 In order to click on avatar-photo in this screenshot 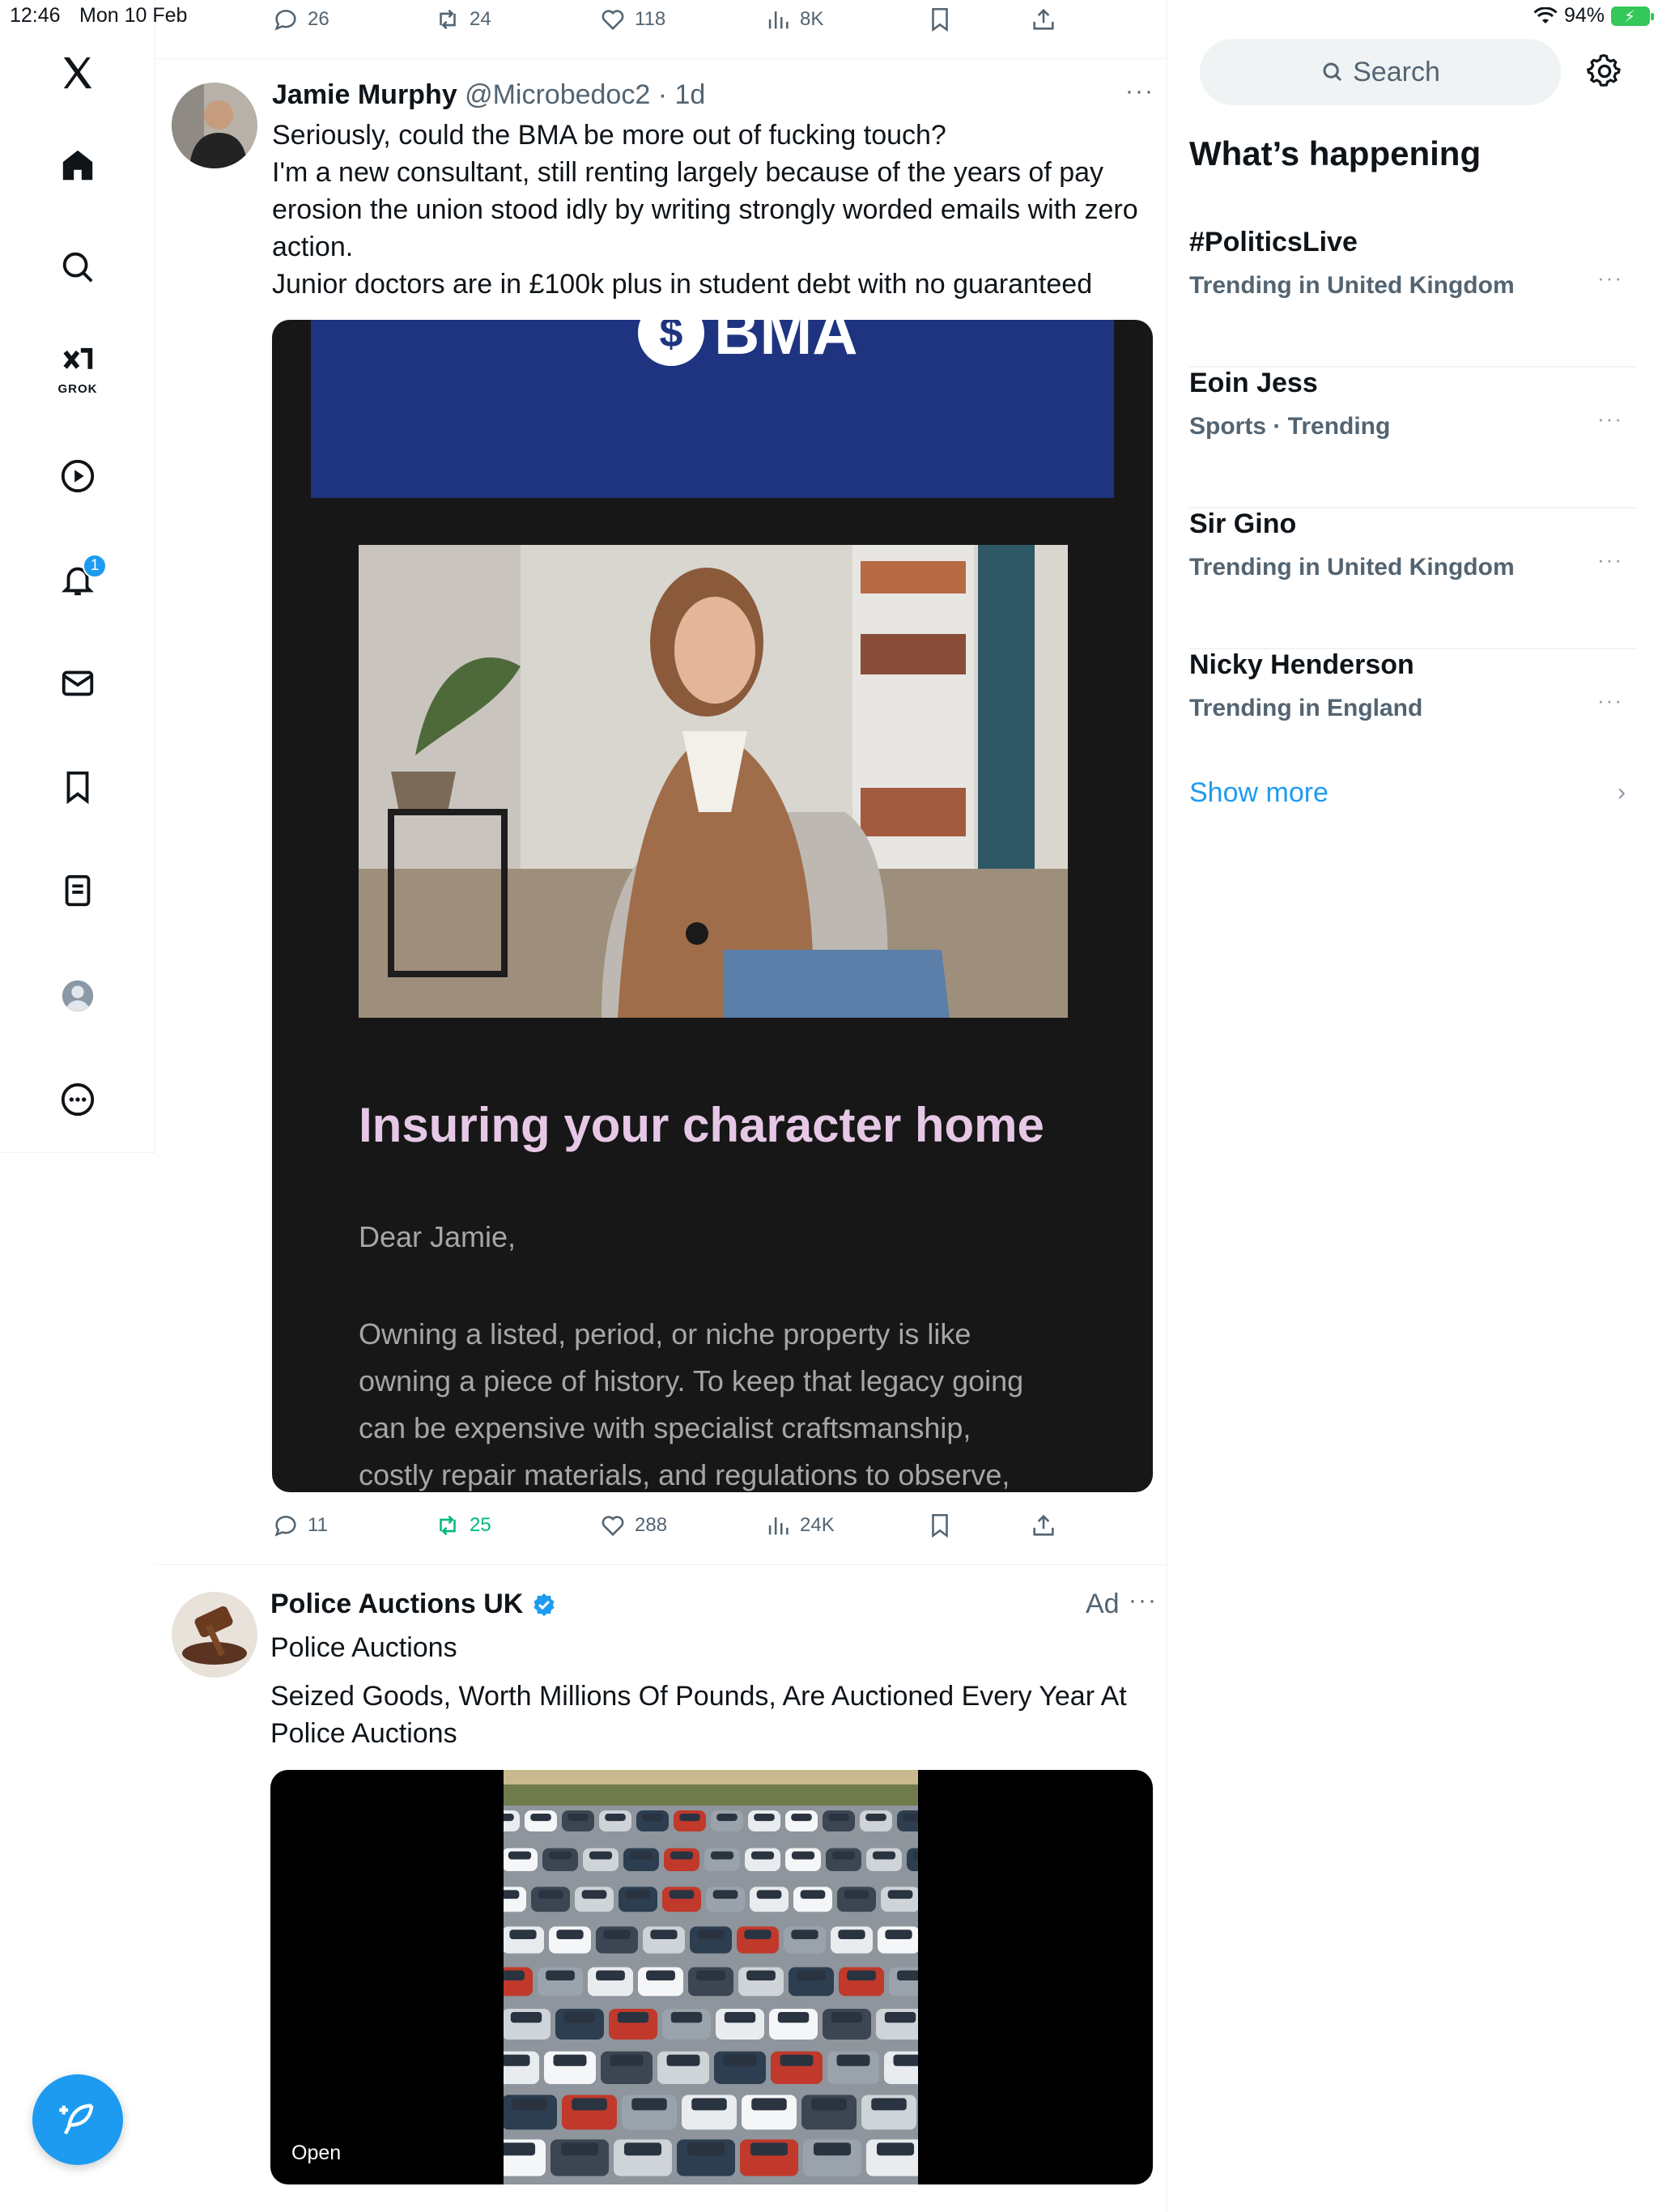, I will do `click(214, 125)`.